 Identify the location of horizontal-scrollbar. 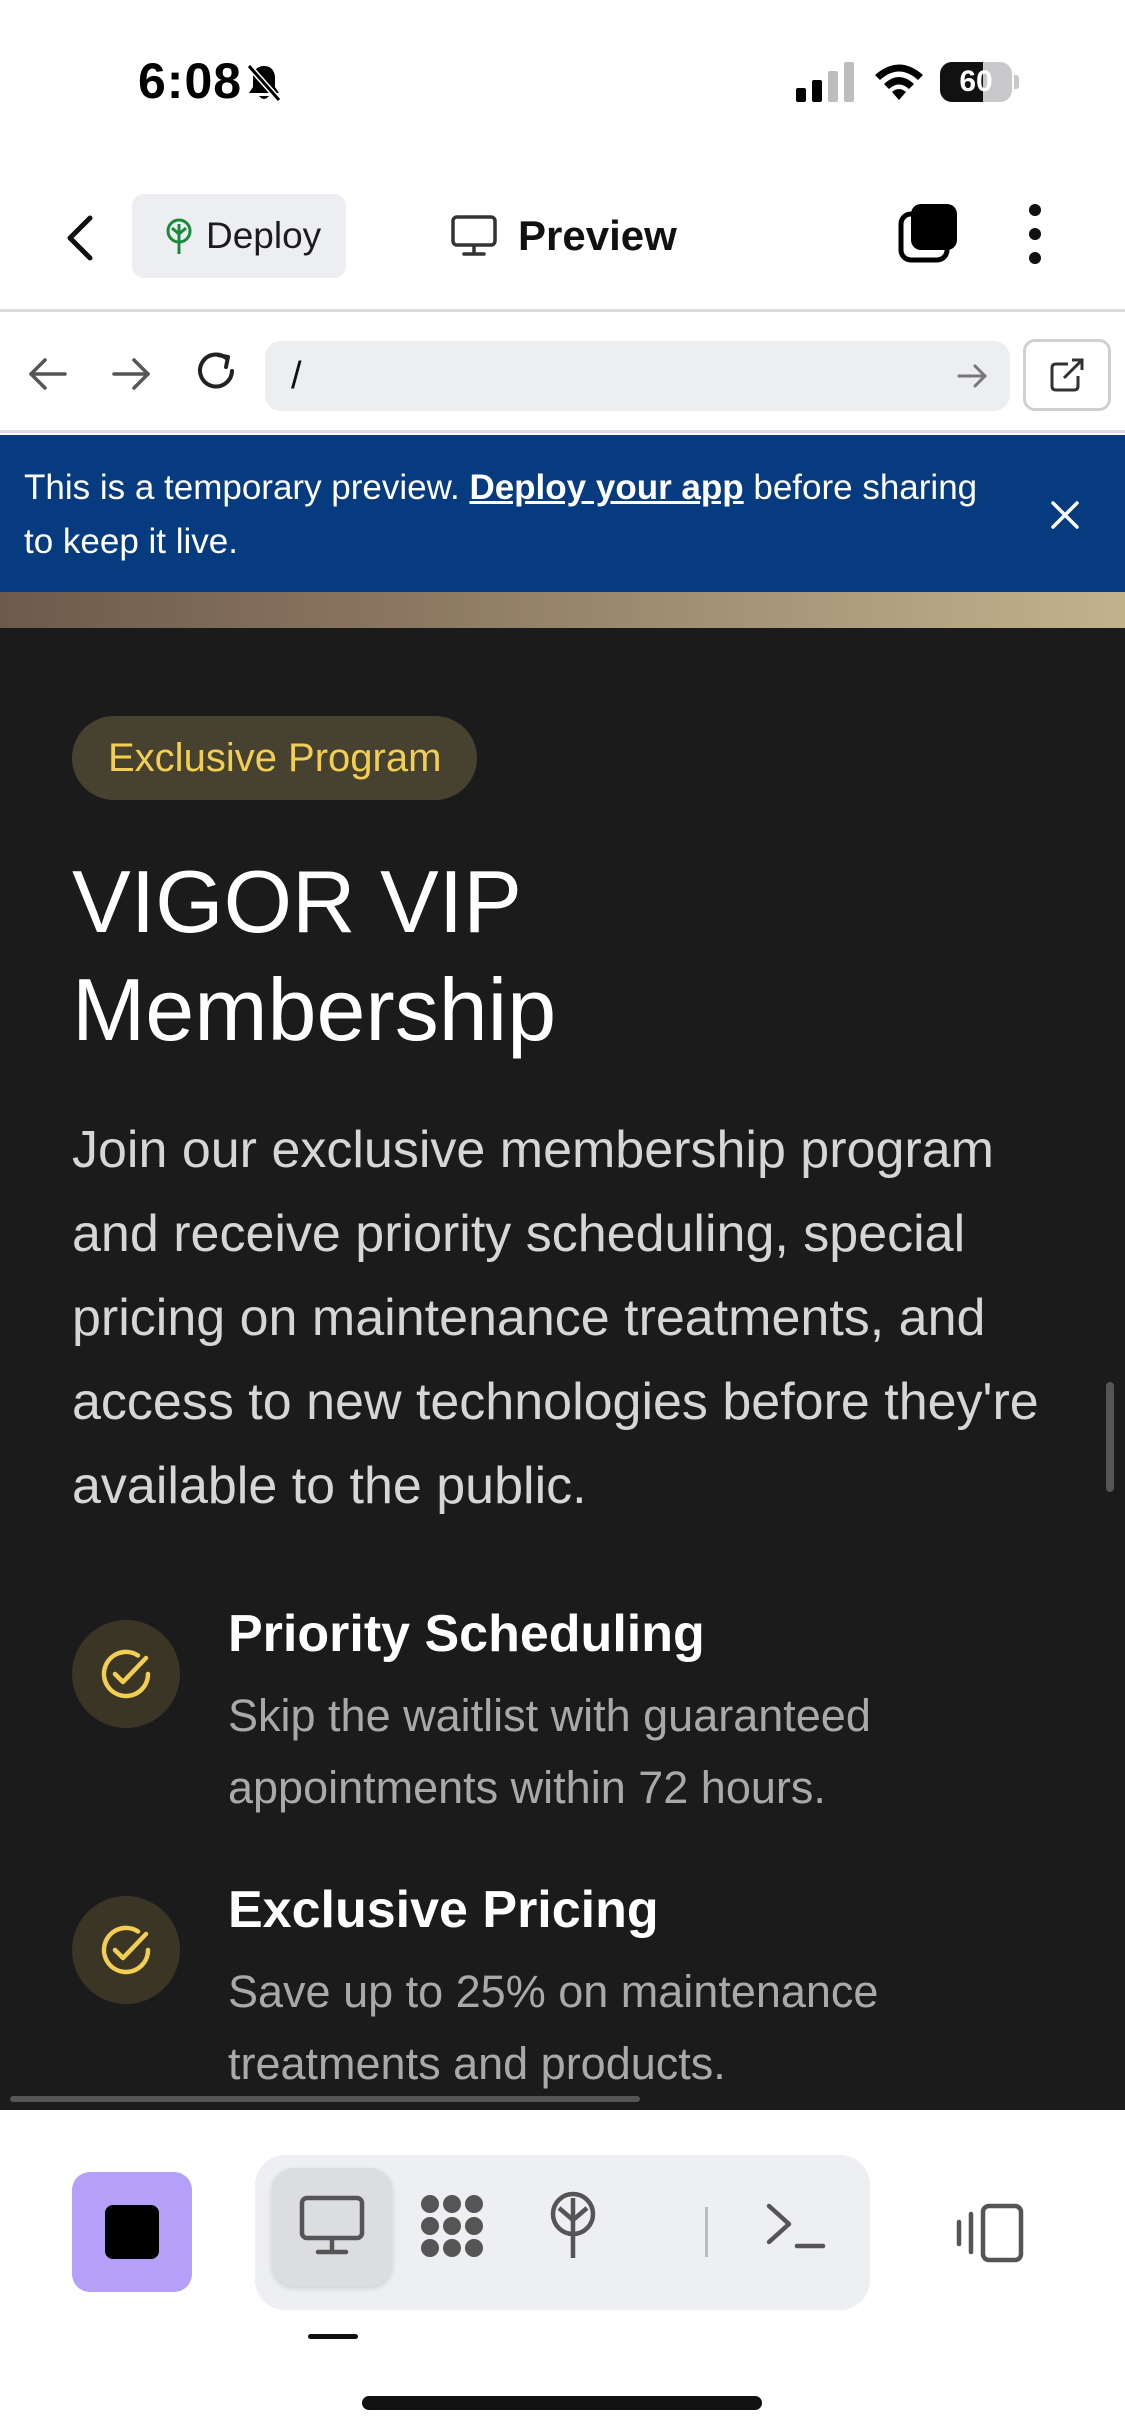
(325, 2099).